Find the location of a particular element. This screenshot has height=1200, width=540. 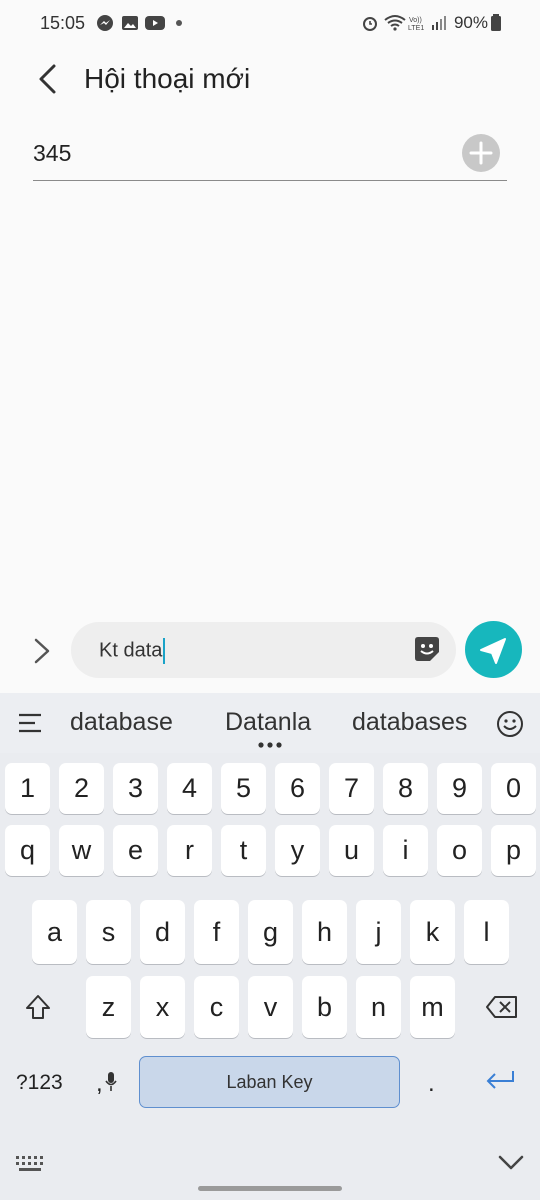

key-a: a is located at coordinates (54, 932).